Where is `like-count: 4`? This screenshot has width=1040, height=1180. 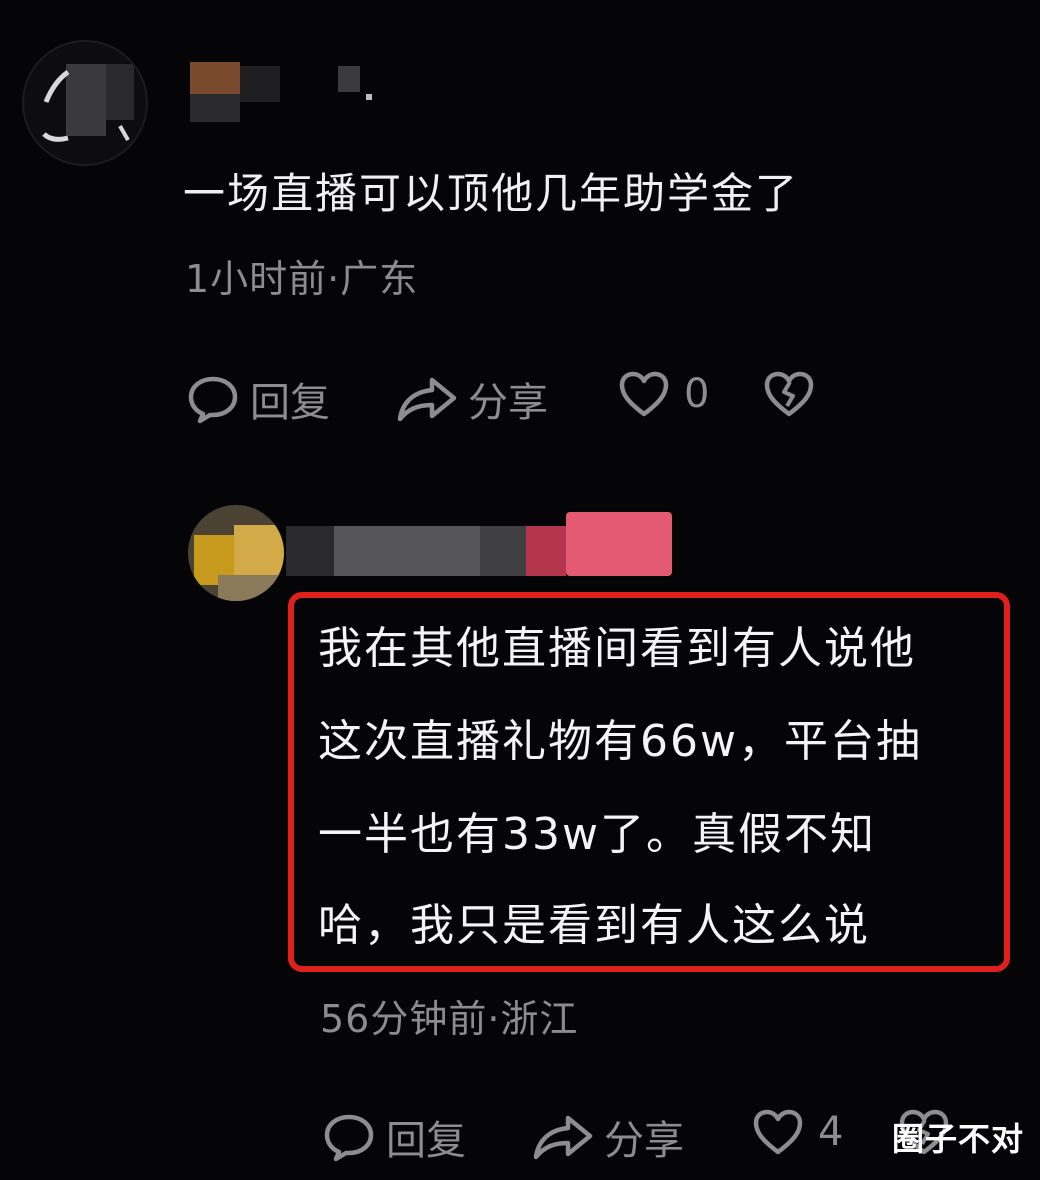
like-count: 4 is located at coordinates (831, 1132).